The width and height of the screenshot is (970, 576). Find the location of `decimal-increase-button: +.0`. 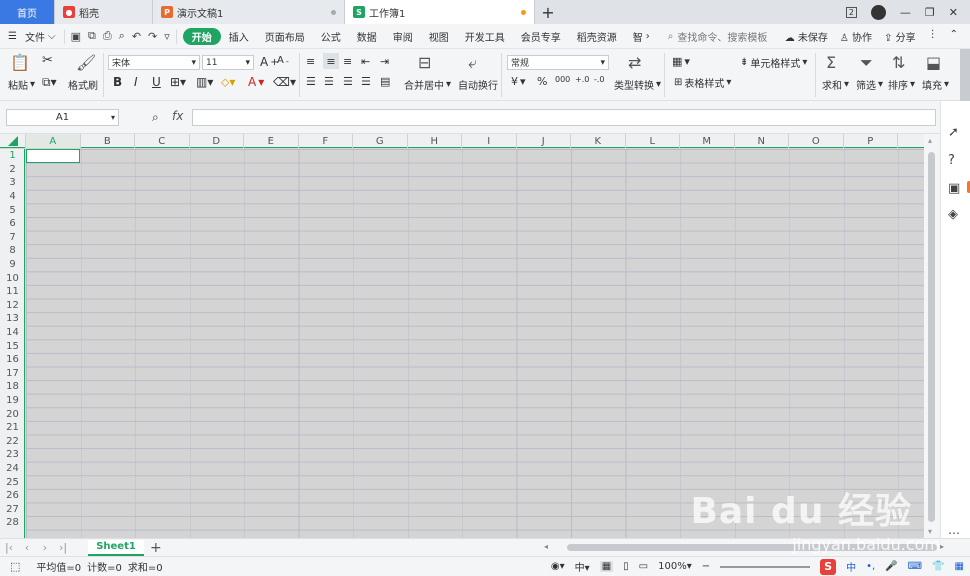

decimal-increase-button: +.0 is located at coordinates (582, 79).